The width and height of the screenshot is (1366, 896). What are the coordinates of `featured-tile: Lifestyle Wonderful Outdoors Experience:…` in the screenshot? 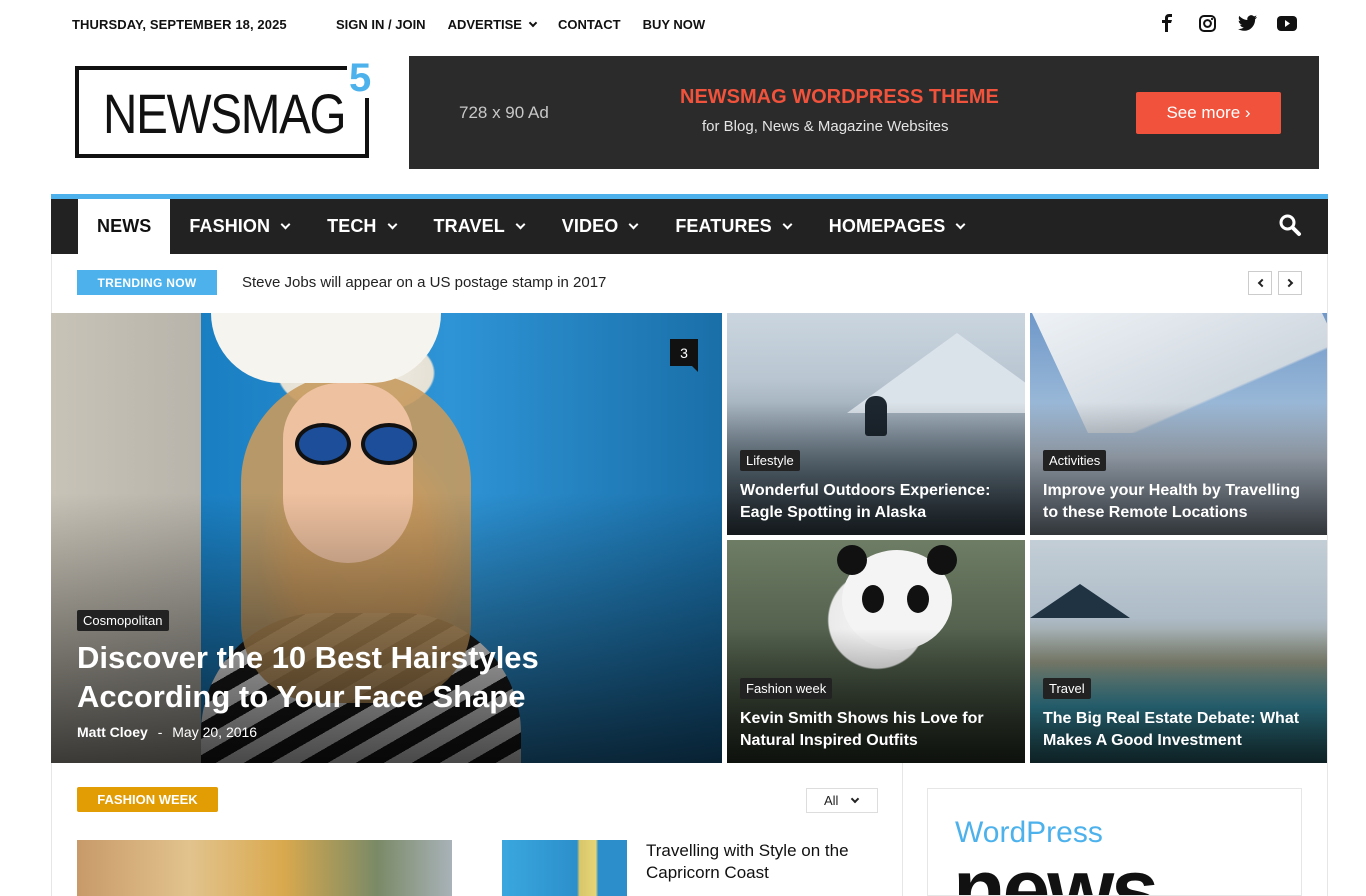 It's located at (876, 424).